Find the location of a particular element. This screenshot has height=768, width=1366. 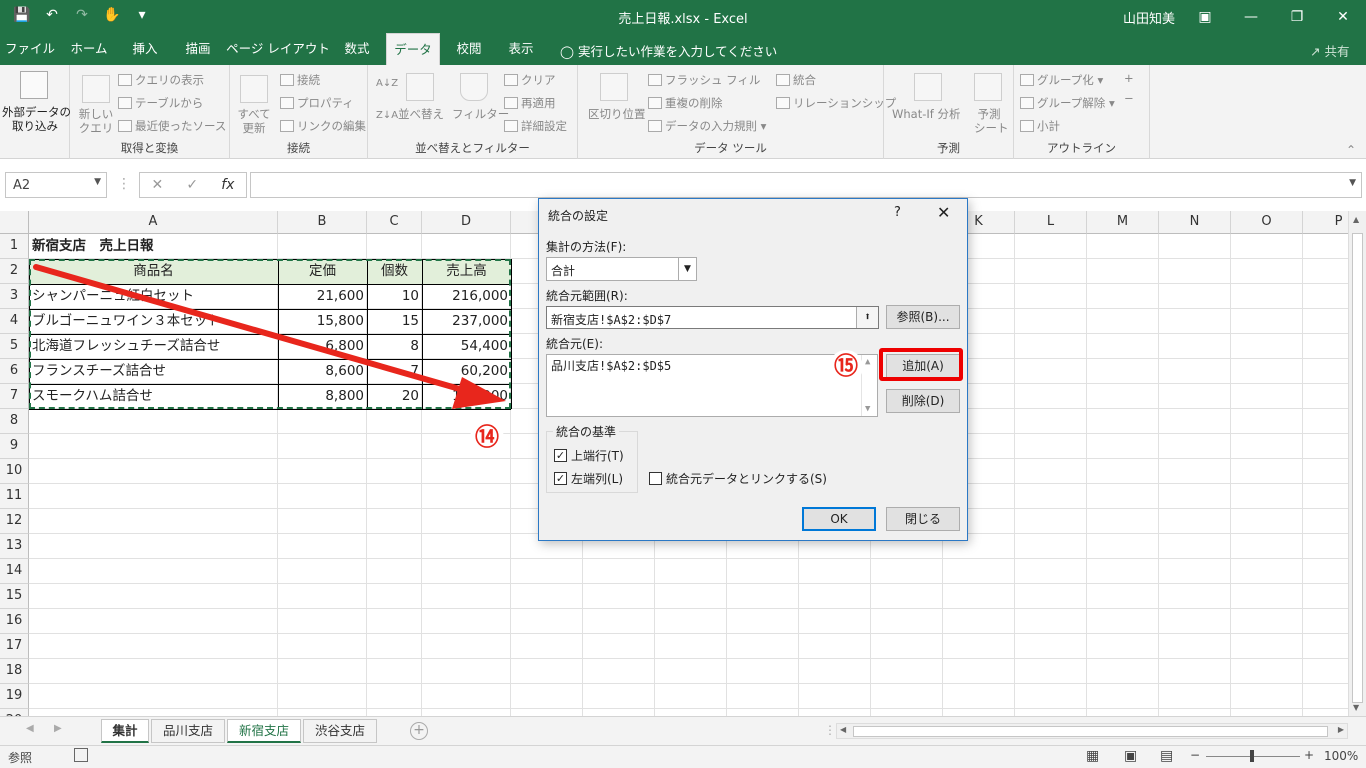

ok-button: OK is located at coordinates (839, 519).